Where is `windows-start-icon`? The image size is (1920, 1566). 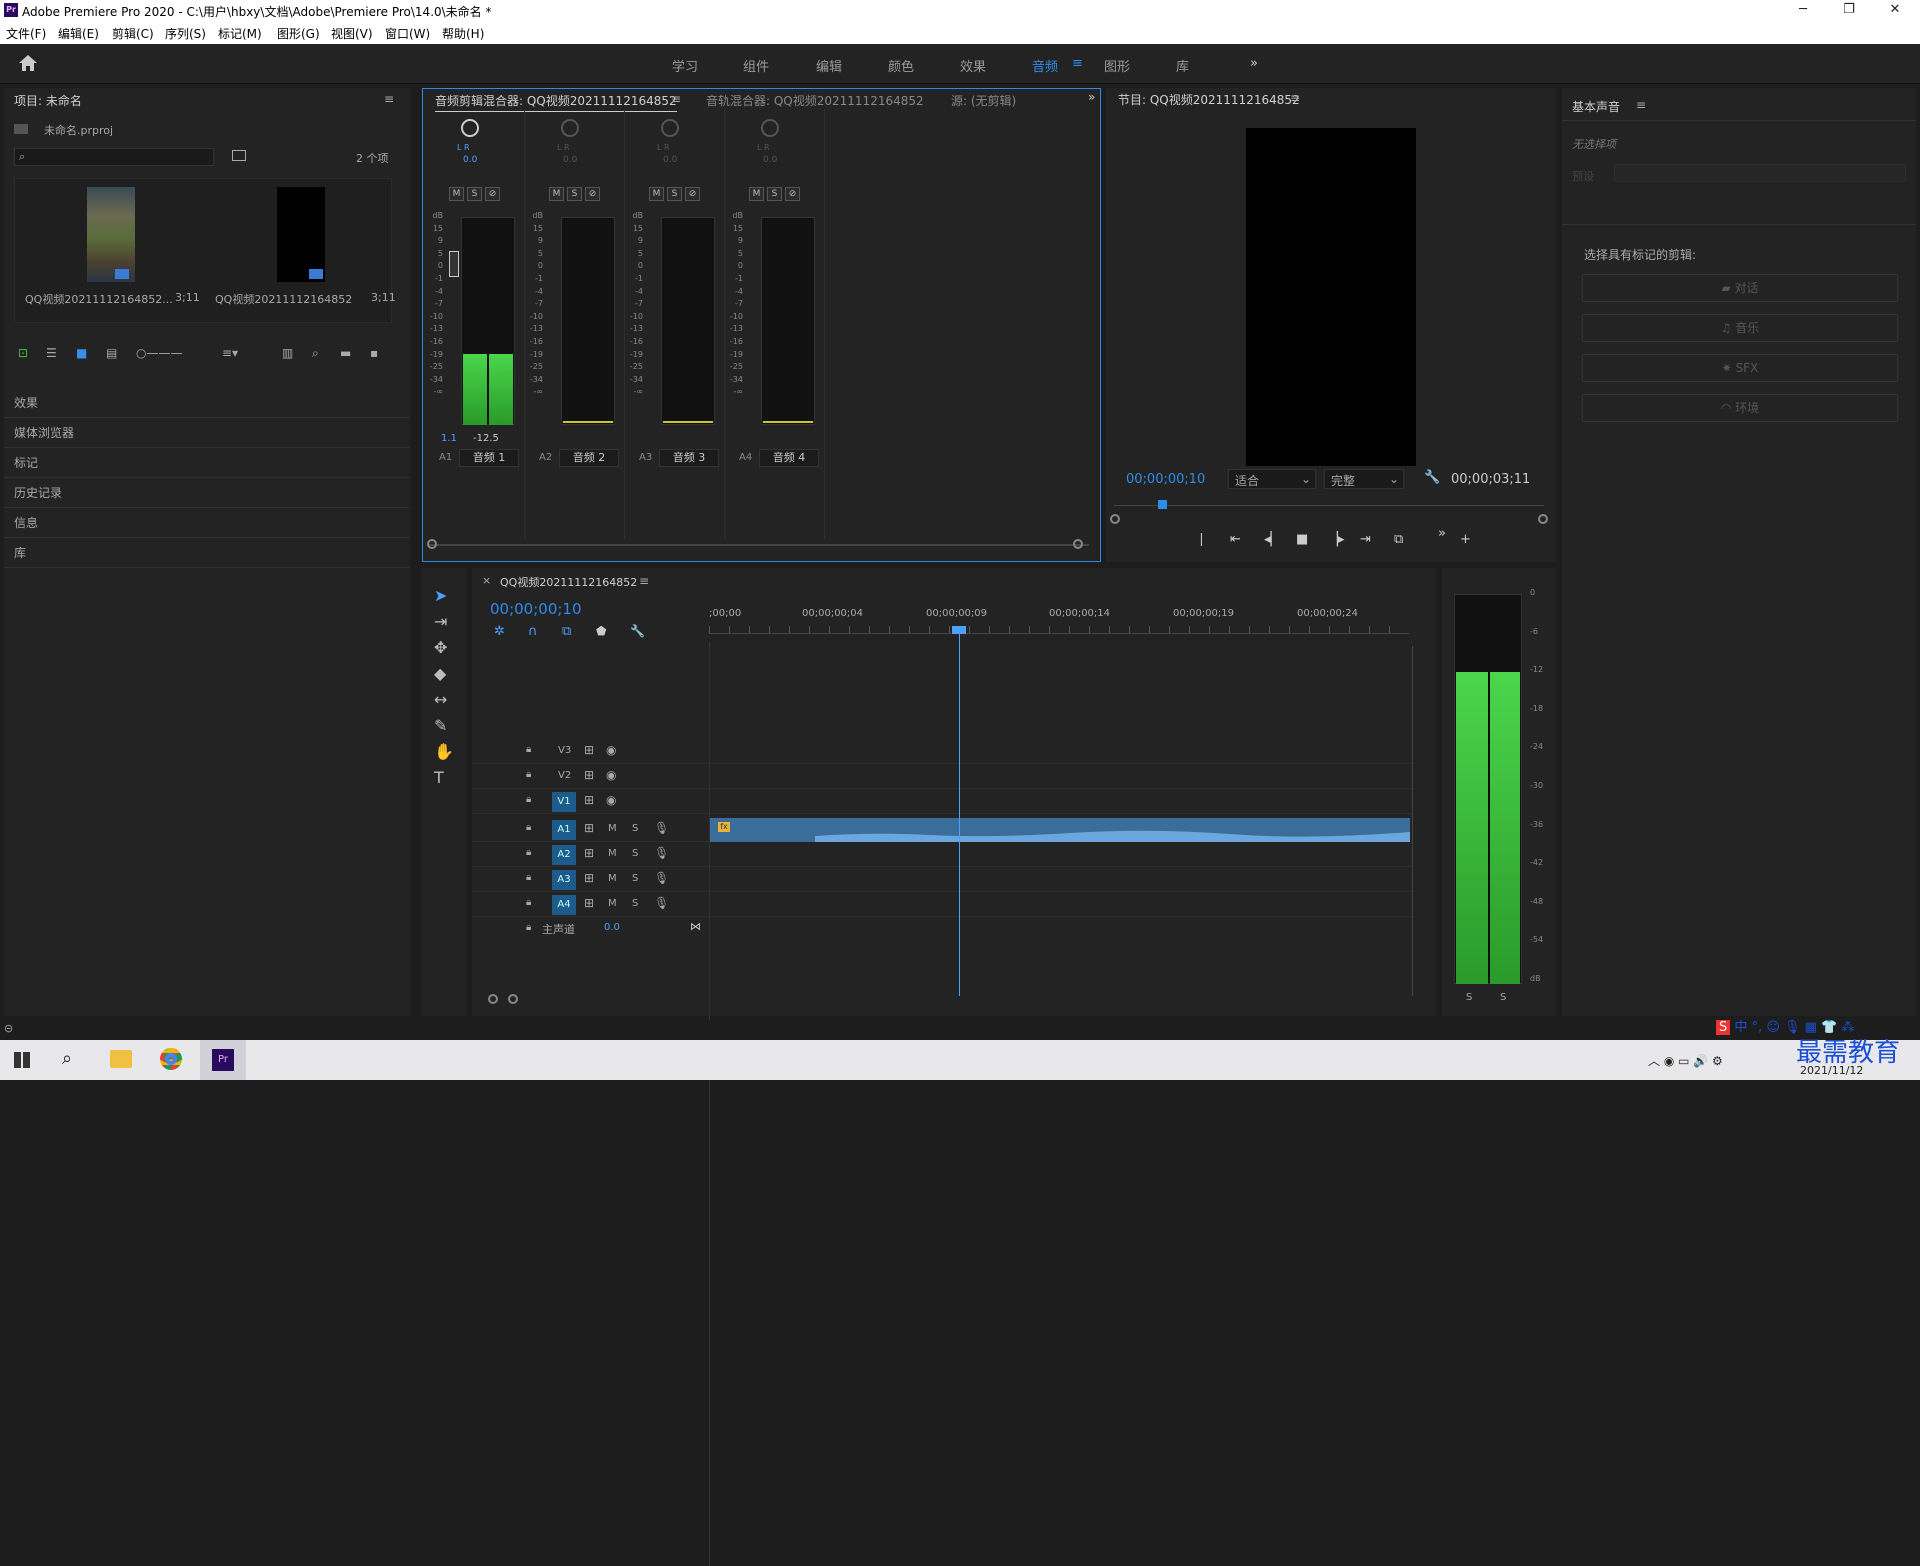 windows-start-icon is located at coordinates (22, 1060).